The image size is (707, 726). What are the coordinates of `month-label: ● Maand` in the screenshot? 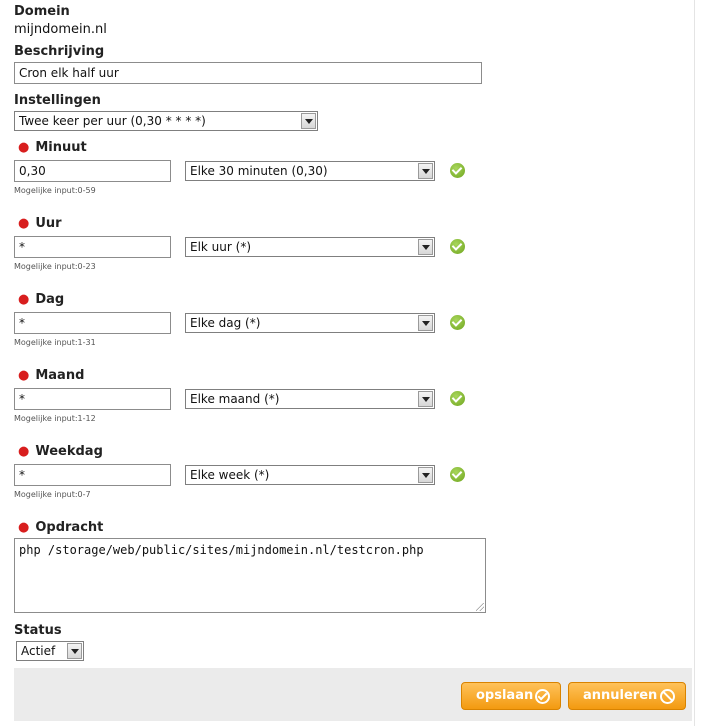 It's located at (51, 375).